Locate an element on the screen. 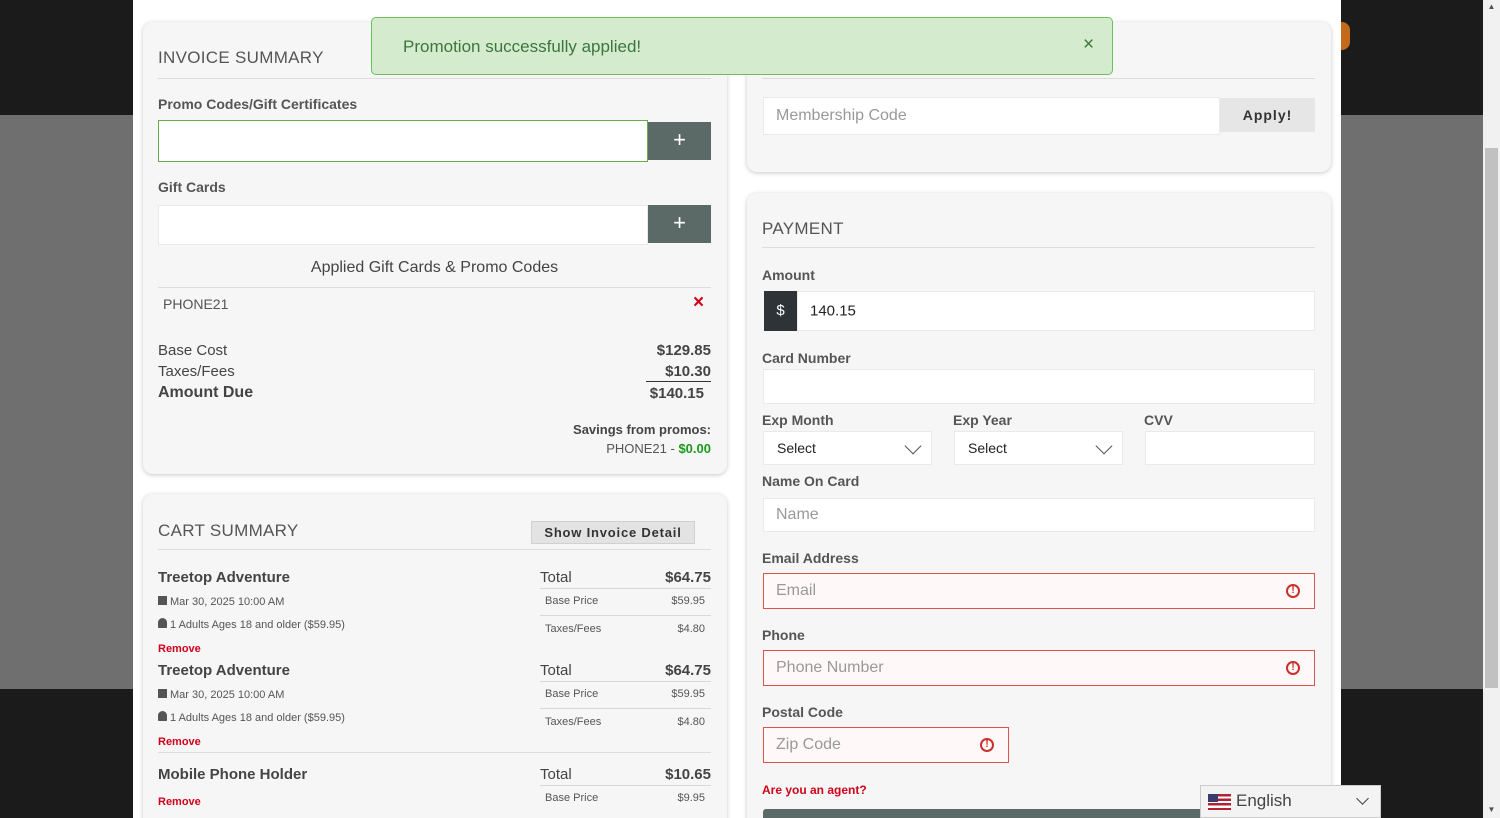 Image resolution: width=1500 pixels, height=818 pixels. show-invoice-detail-button: Show Invoice Detail is located at coordinates (613, 532).